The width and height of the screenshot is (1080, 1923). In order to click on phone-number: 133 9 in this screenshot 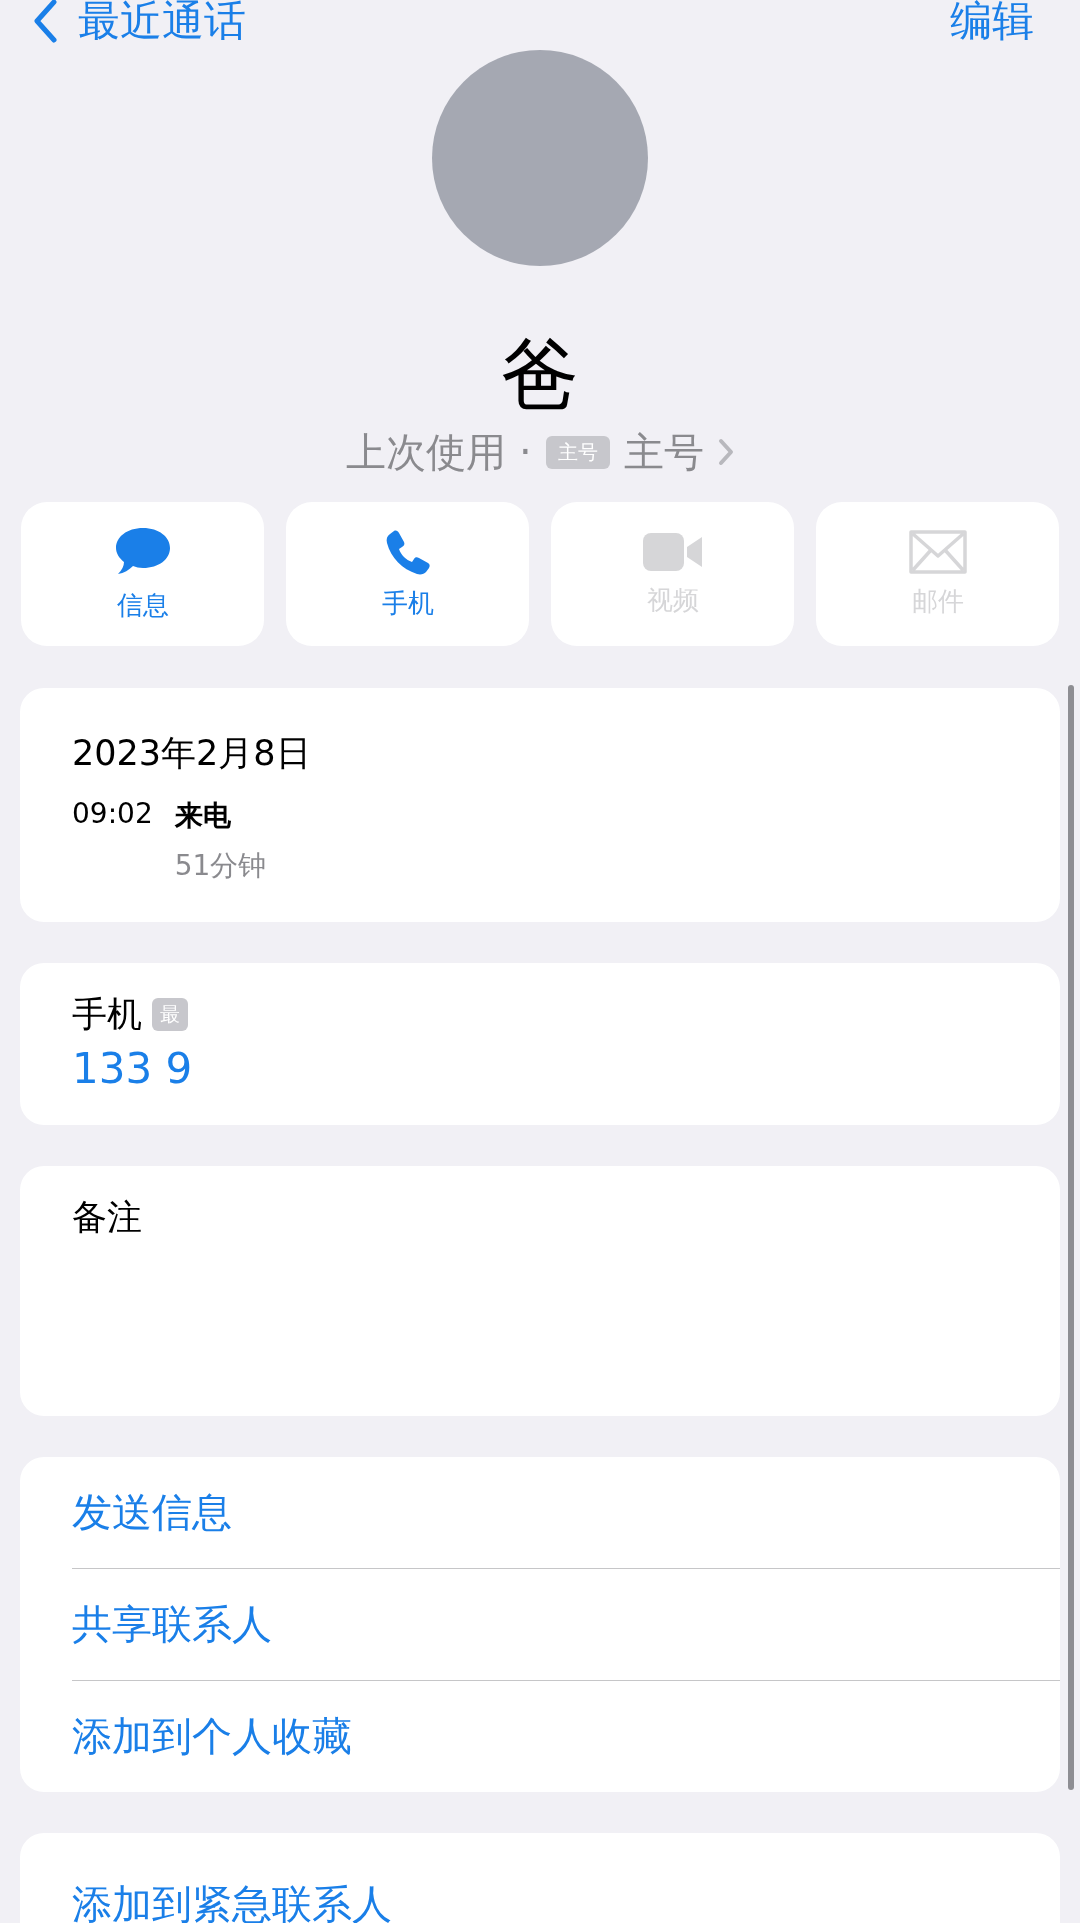, I will do `click(132, 1068)`.